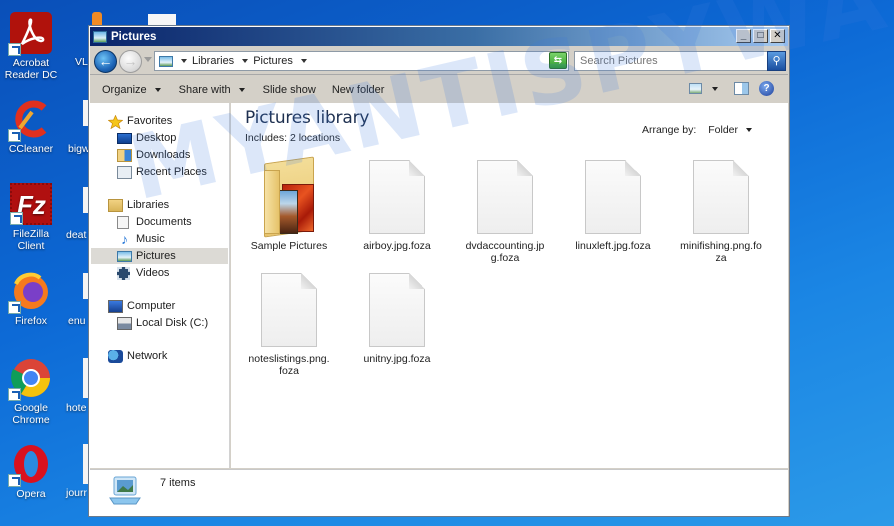 Image resolution: width=894 pixels, height=526 pixels. Describe the element at coordinates (505, 212) in the screenshot. I see `file-item: dvdaccounting.jpg.foza` at that location.